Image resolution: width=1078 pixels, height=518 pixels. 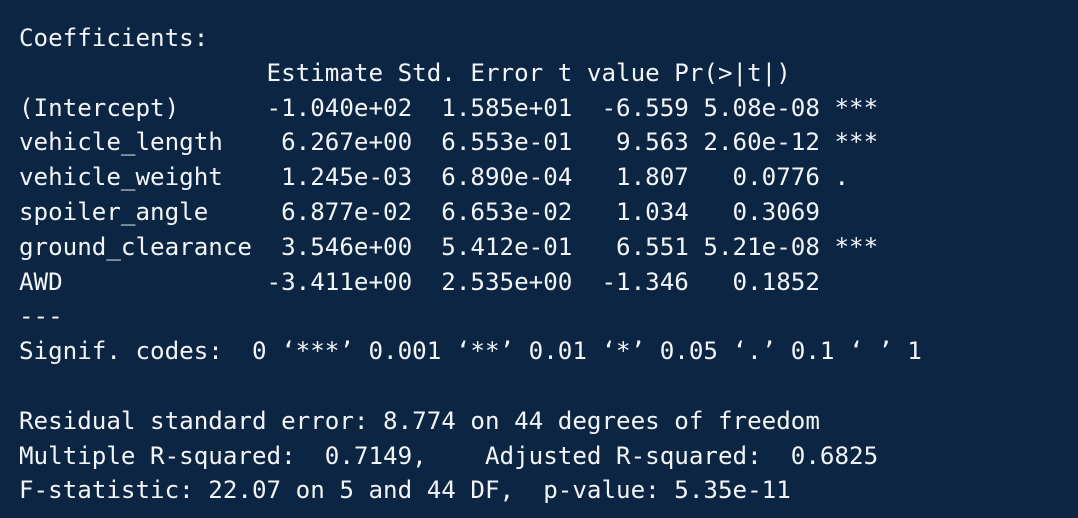 What do you see at coordinates (405, 72) in the screenshot?
I see `coefficients-table-header: Estimate Std. Error t value Pr(>|t|)` at bounding box center [405, 72].